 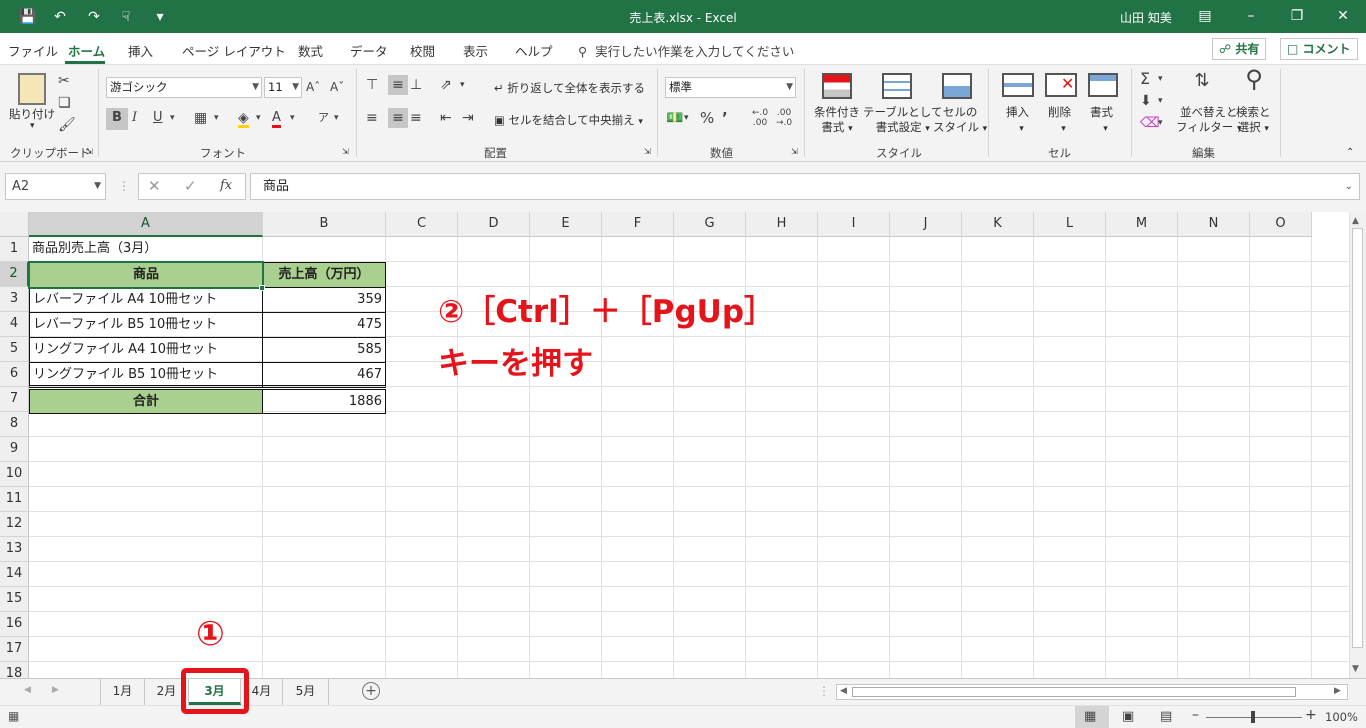 What do you see at coordinates (1253, 121) in the screenshot?
I see `find-select-button: 検索と 選択 ▾` at bounding box center [1253, 121].